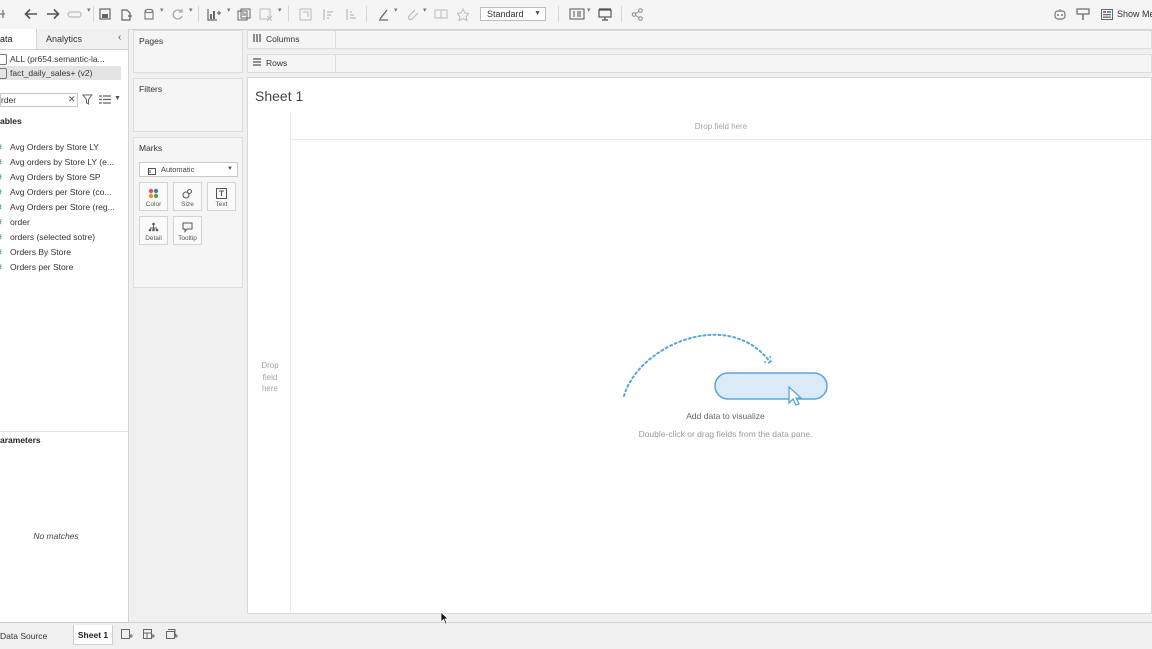 The image size is (1152, 649). I want to click on text-button: Text, so click(221, 196).